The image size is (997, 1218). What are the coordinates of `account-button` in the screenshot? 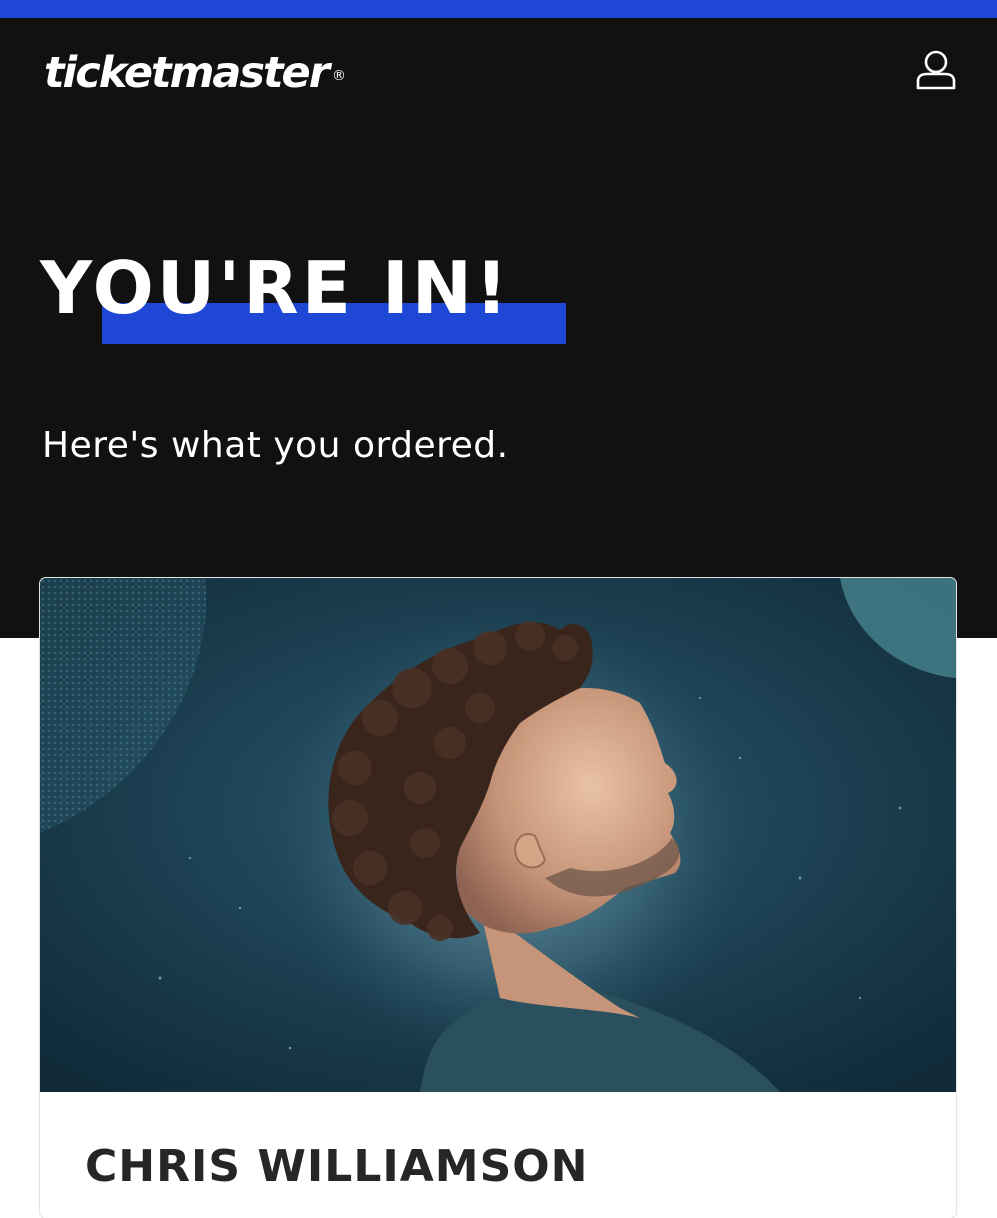 It's located at (936, 70).